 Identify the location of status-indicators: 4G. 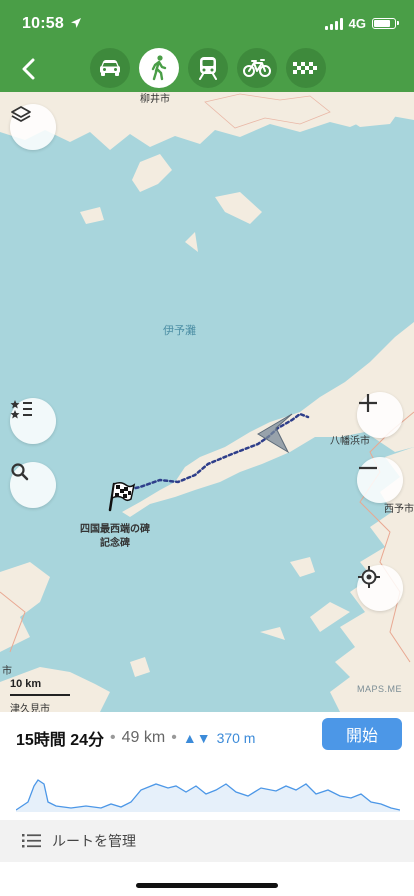
(361, 23).